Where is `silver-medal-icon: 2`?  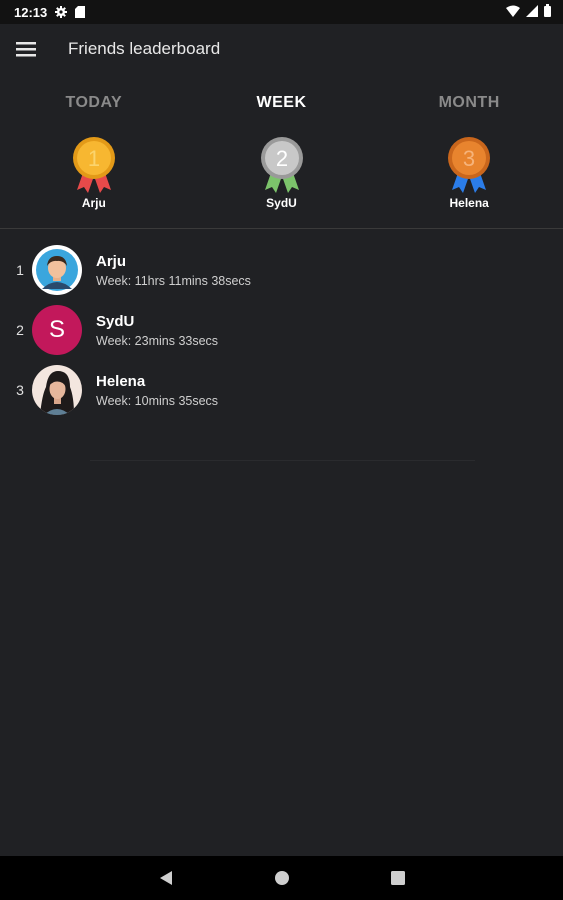 silver-medal-icon: 2 is located at coordinates (281, 165).